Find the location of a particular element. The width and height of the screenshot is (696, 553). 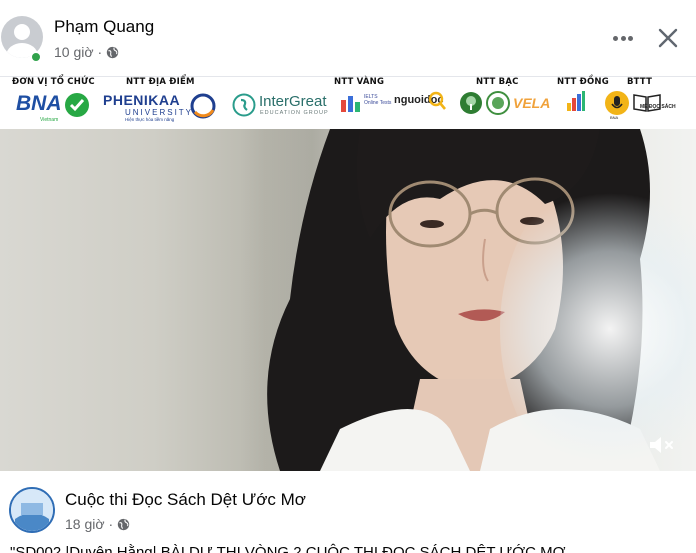

vela-logo: VELA is located at coordinates (532, 103).